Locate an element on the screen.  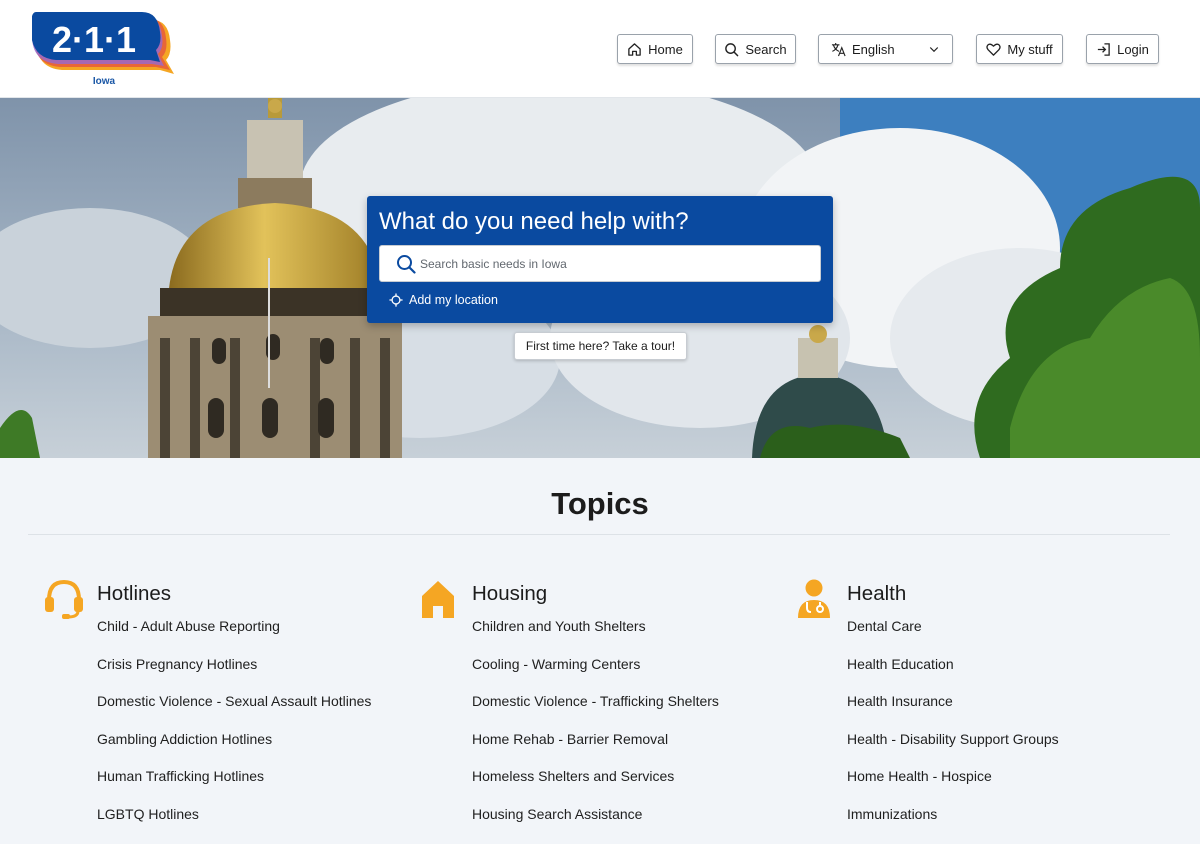
home-icon is located at coordinates (634, 49).